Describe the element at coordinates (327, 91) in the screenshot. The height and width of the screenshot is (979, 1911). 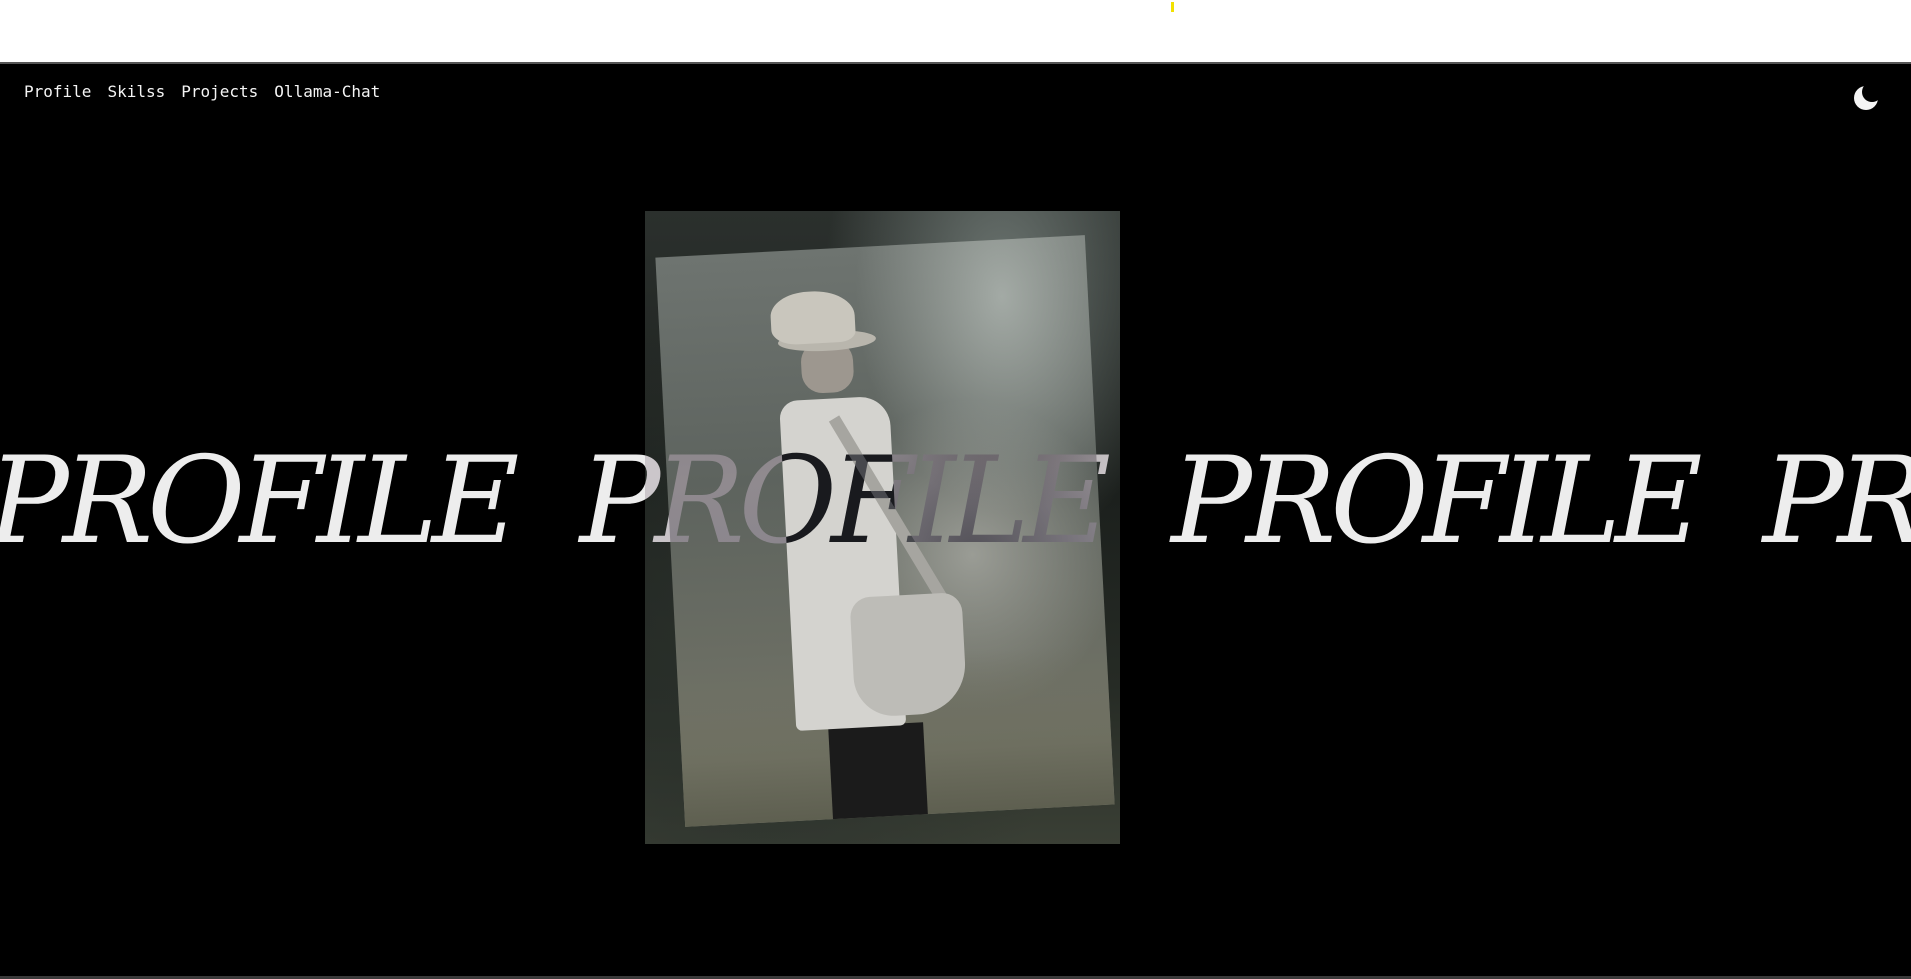
I see `nav-item-ollama-chat: Ollama-Chat` at that location.